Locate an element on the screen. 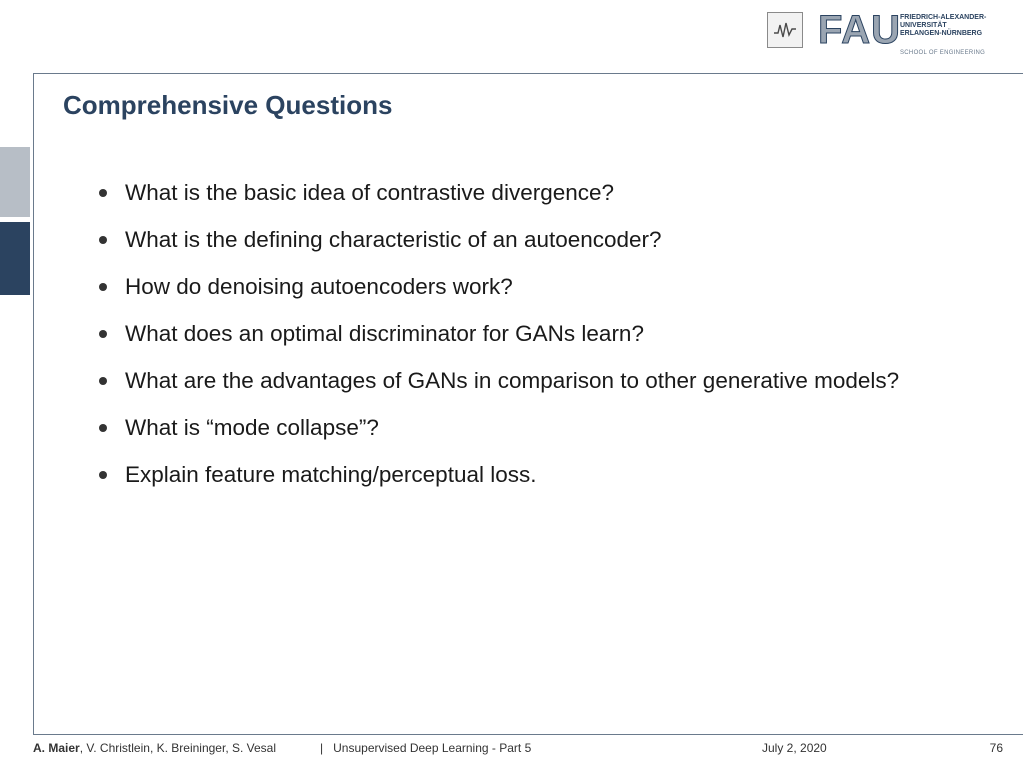 Image resolution: width=1024 pixels, height=768 pixels. side-tab-light is located at coordinates (15, 182).